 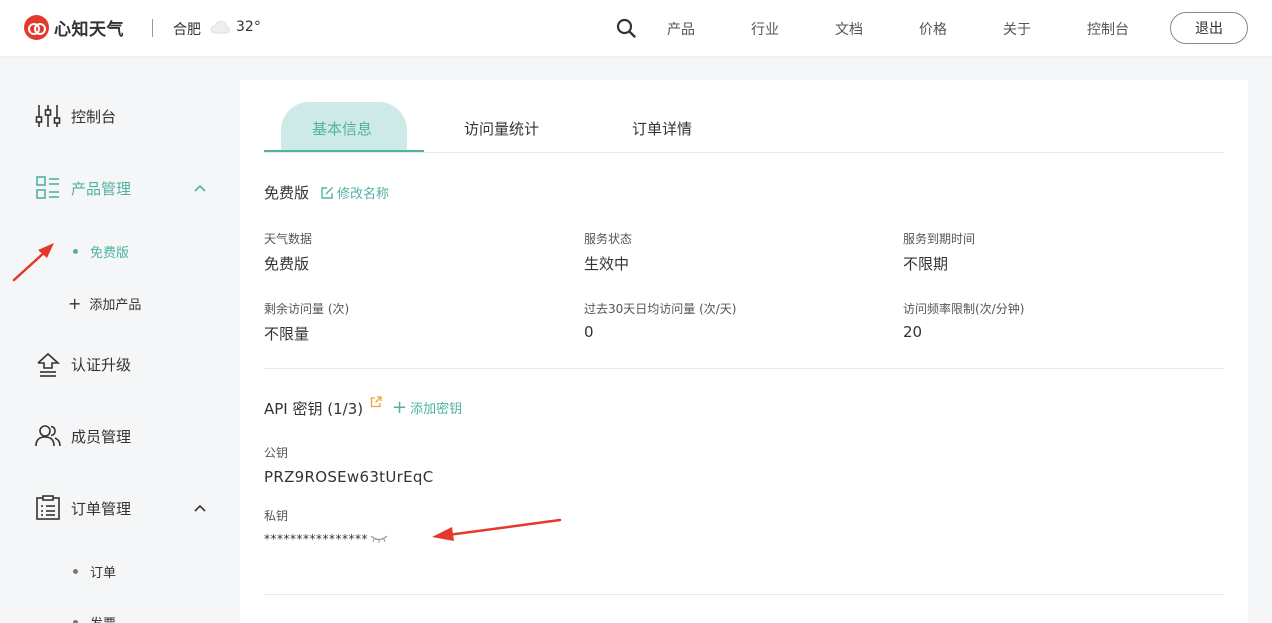 I want to click on sidebar-item-label: 认证升级, so click(x=101, y=364).